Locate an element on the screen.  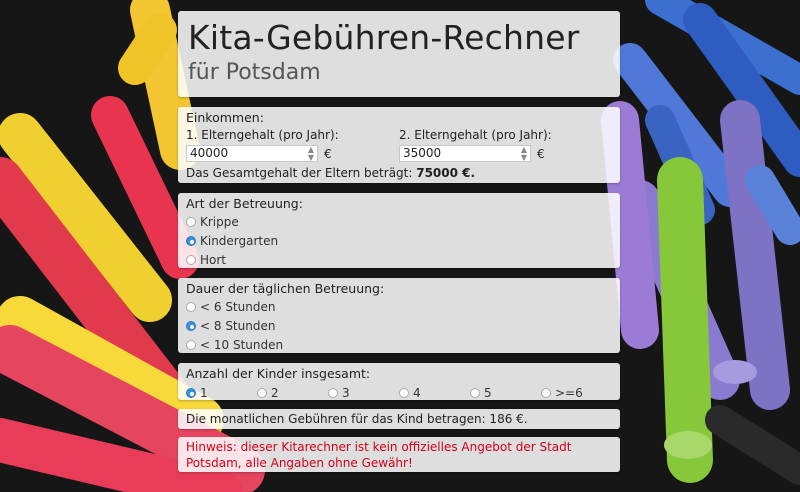
duration-option-label: < 6 Stunden is located at coordinates (238, 306).